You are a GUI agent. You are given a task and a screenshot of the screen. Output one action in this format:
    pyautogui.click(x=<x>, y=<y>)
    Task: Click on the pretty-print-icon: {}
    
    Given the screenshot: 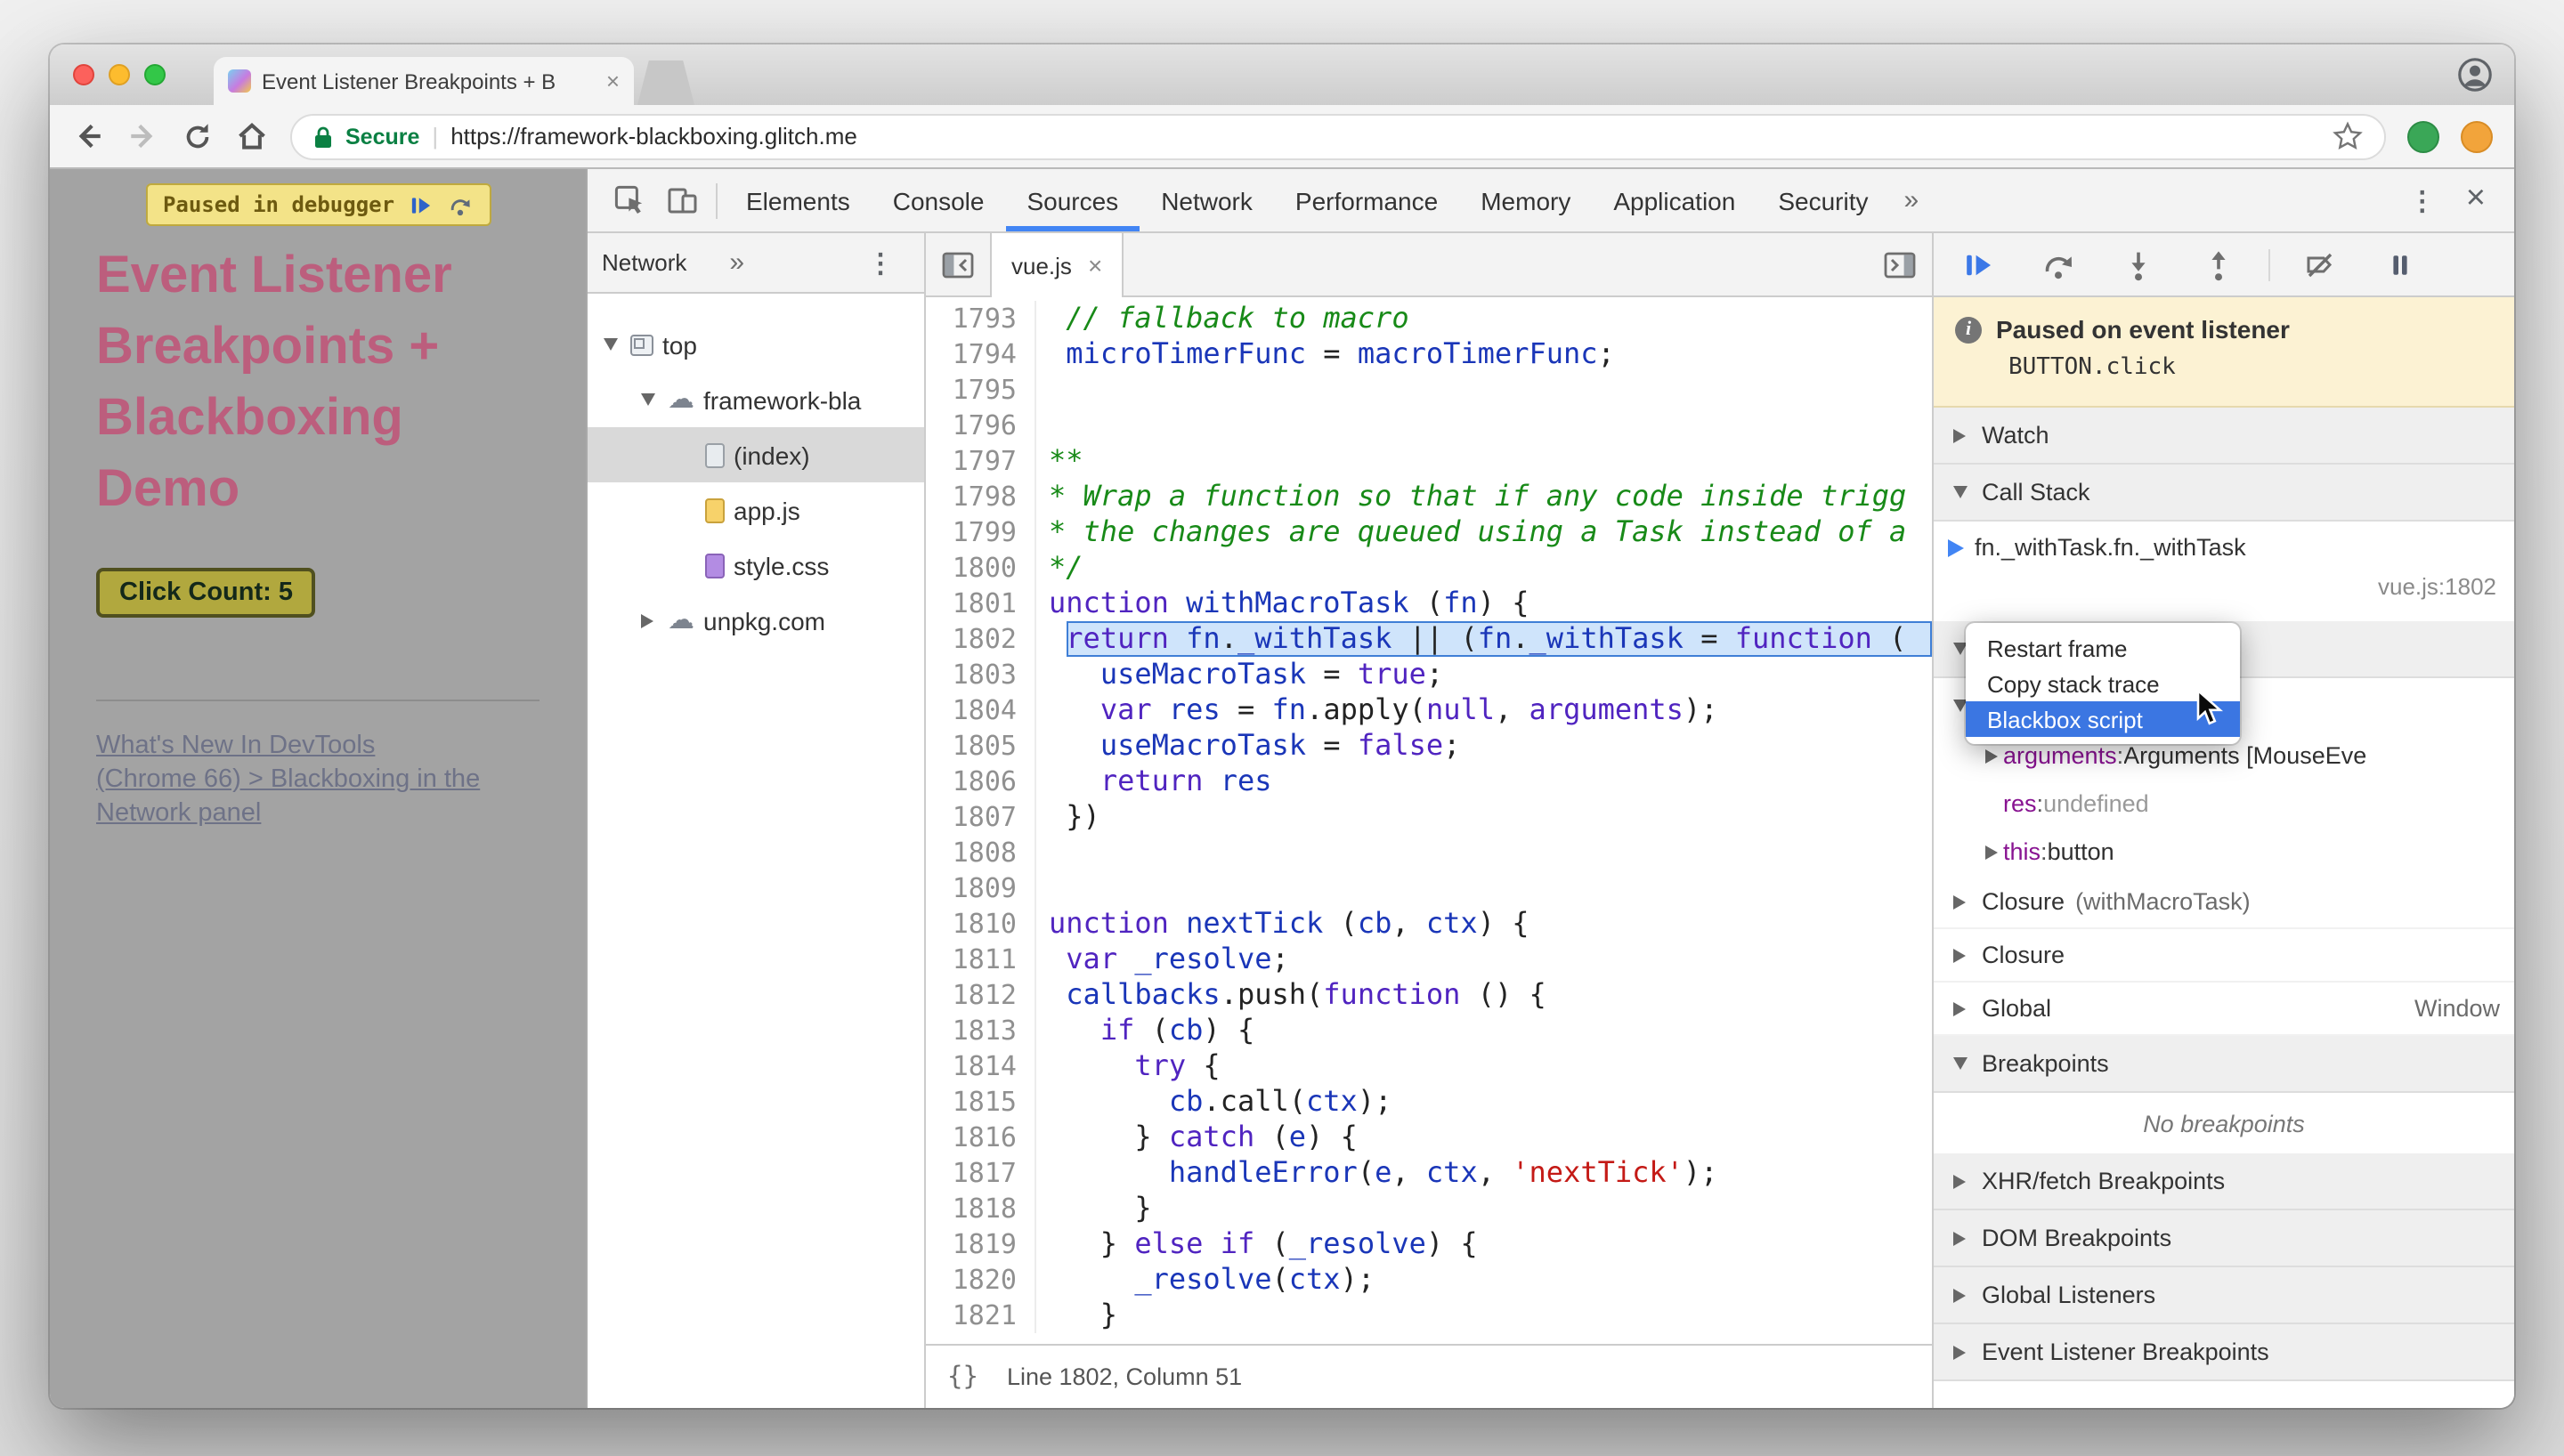 What is the action you would take?
    pyautogui.click(x=962, y=1377)
    